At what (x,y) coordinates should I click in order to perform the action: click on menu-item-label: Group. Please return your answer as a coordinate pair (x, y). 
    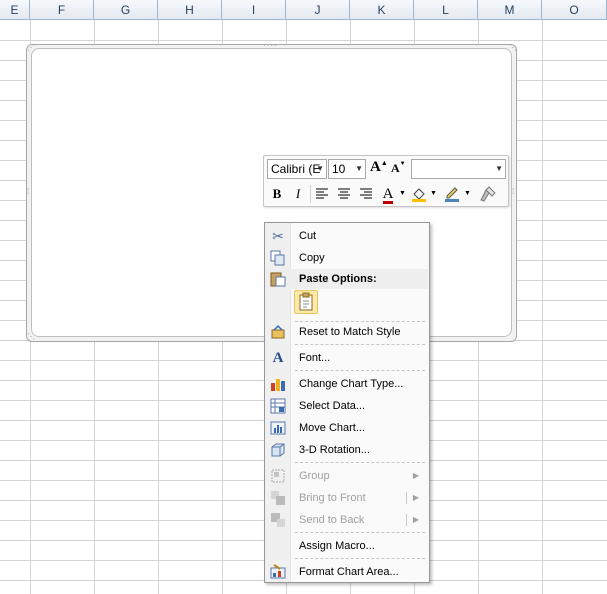
    Looking at the image, I should click on (314, 476).